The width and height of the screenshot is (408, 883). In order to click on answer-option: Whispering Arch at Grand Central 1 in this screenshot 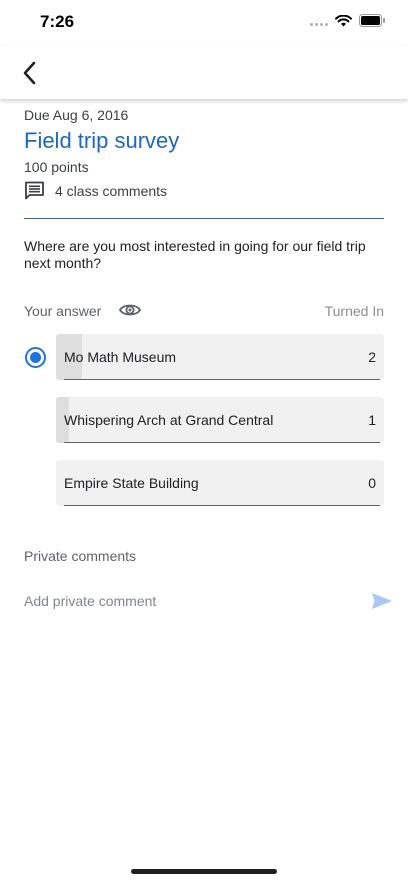, I will do `click(220, 420)`.